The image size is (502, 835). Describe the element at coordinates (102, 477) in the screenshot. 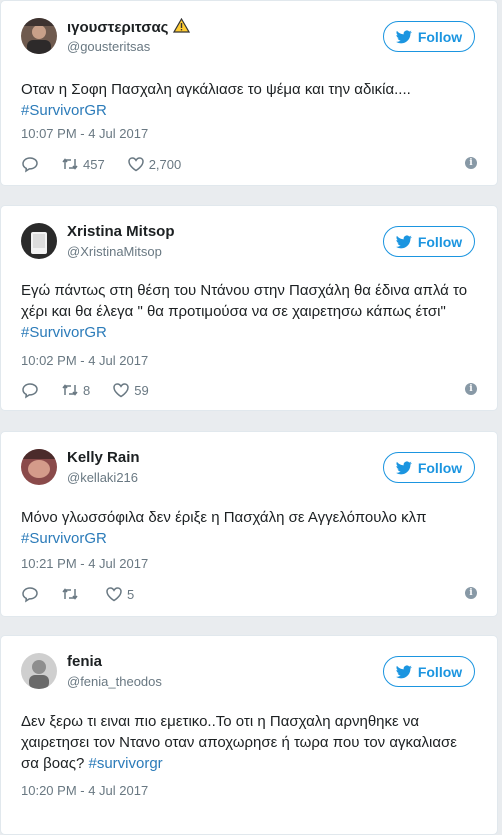

I see `user-handle: @kellaki216` at that location.